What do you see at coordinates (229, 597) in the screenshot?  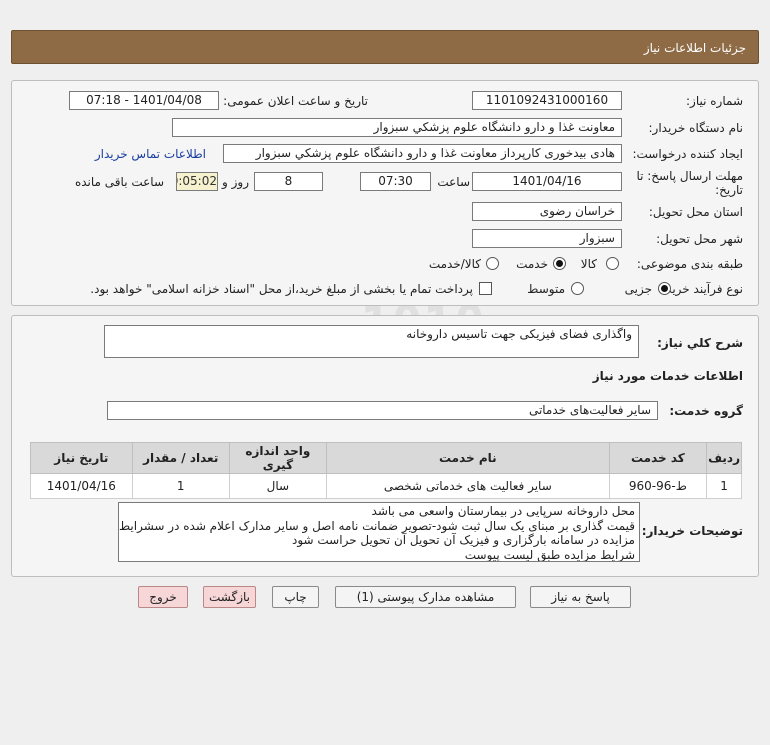 I see `back-button: بازگشت` at bounding box center [229, 597].